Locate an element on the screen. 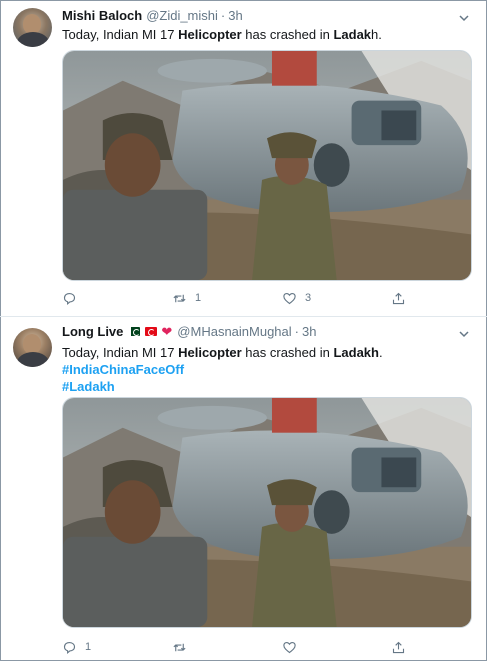 This screenshot has height=661, width=487. heart-emoji-icon: ❤ is located at coordinates (167, 331).